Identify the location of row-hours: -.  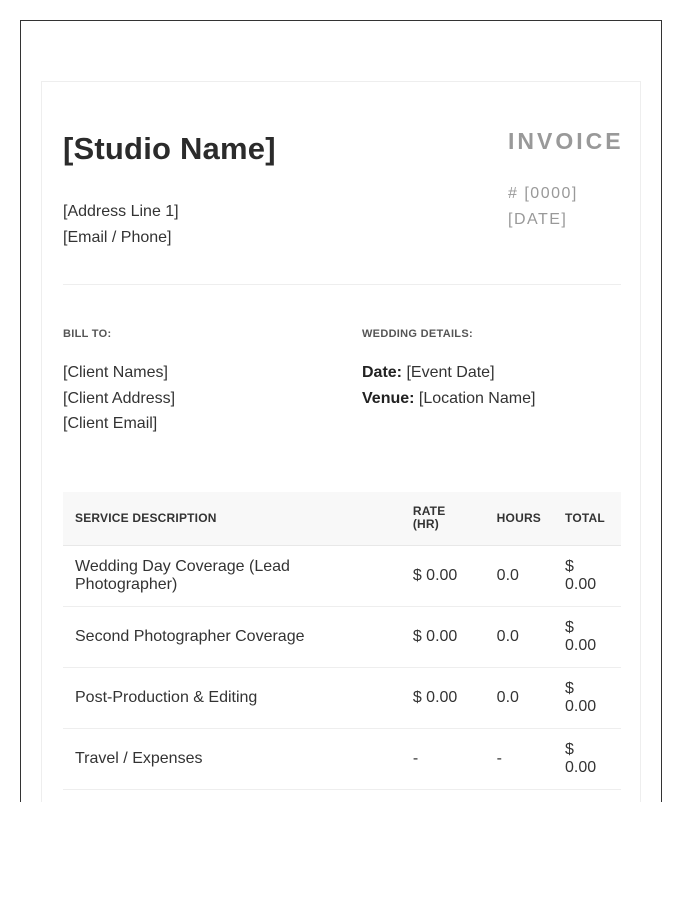
(519, 759).